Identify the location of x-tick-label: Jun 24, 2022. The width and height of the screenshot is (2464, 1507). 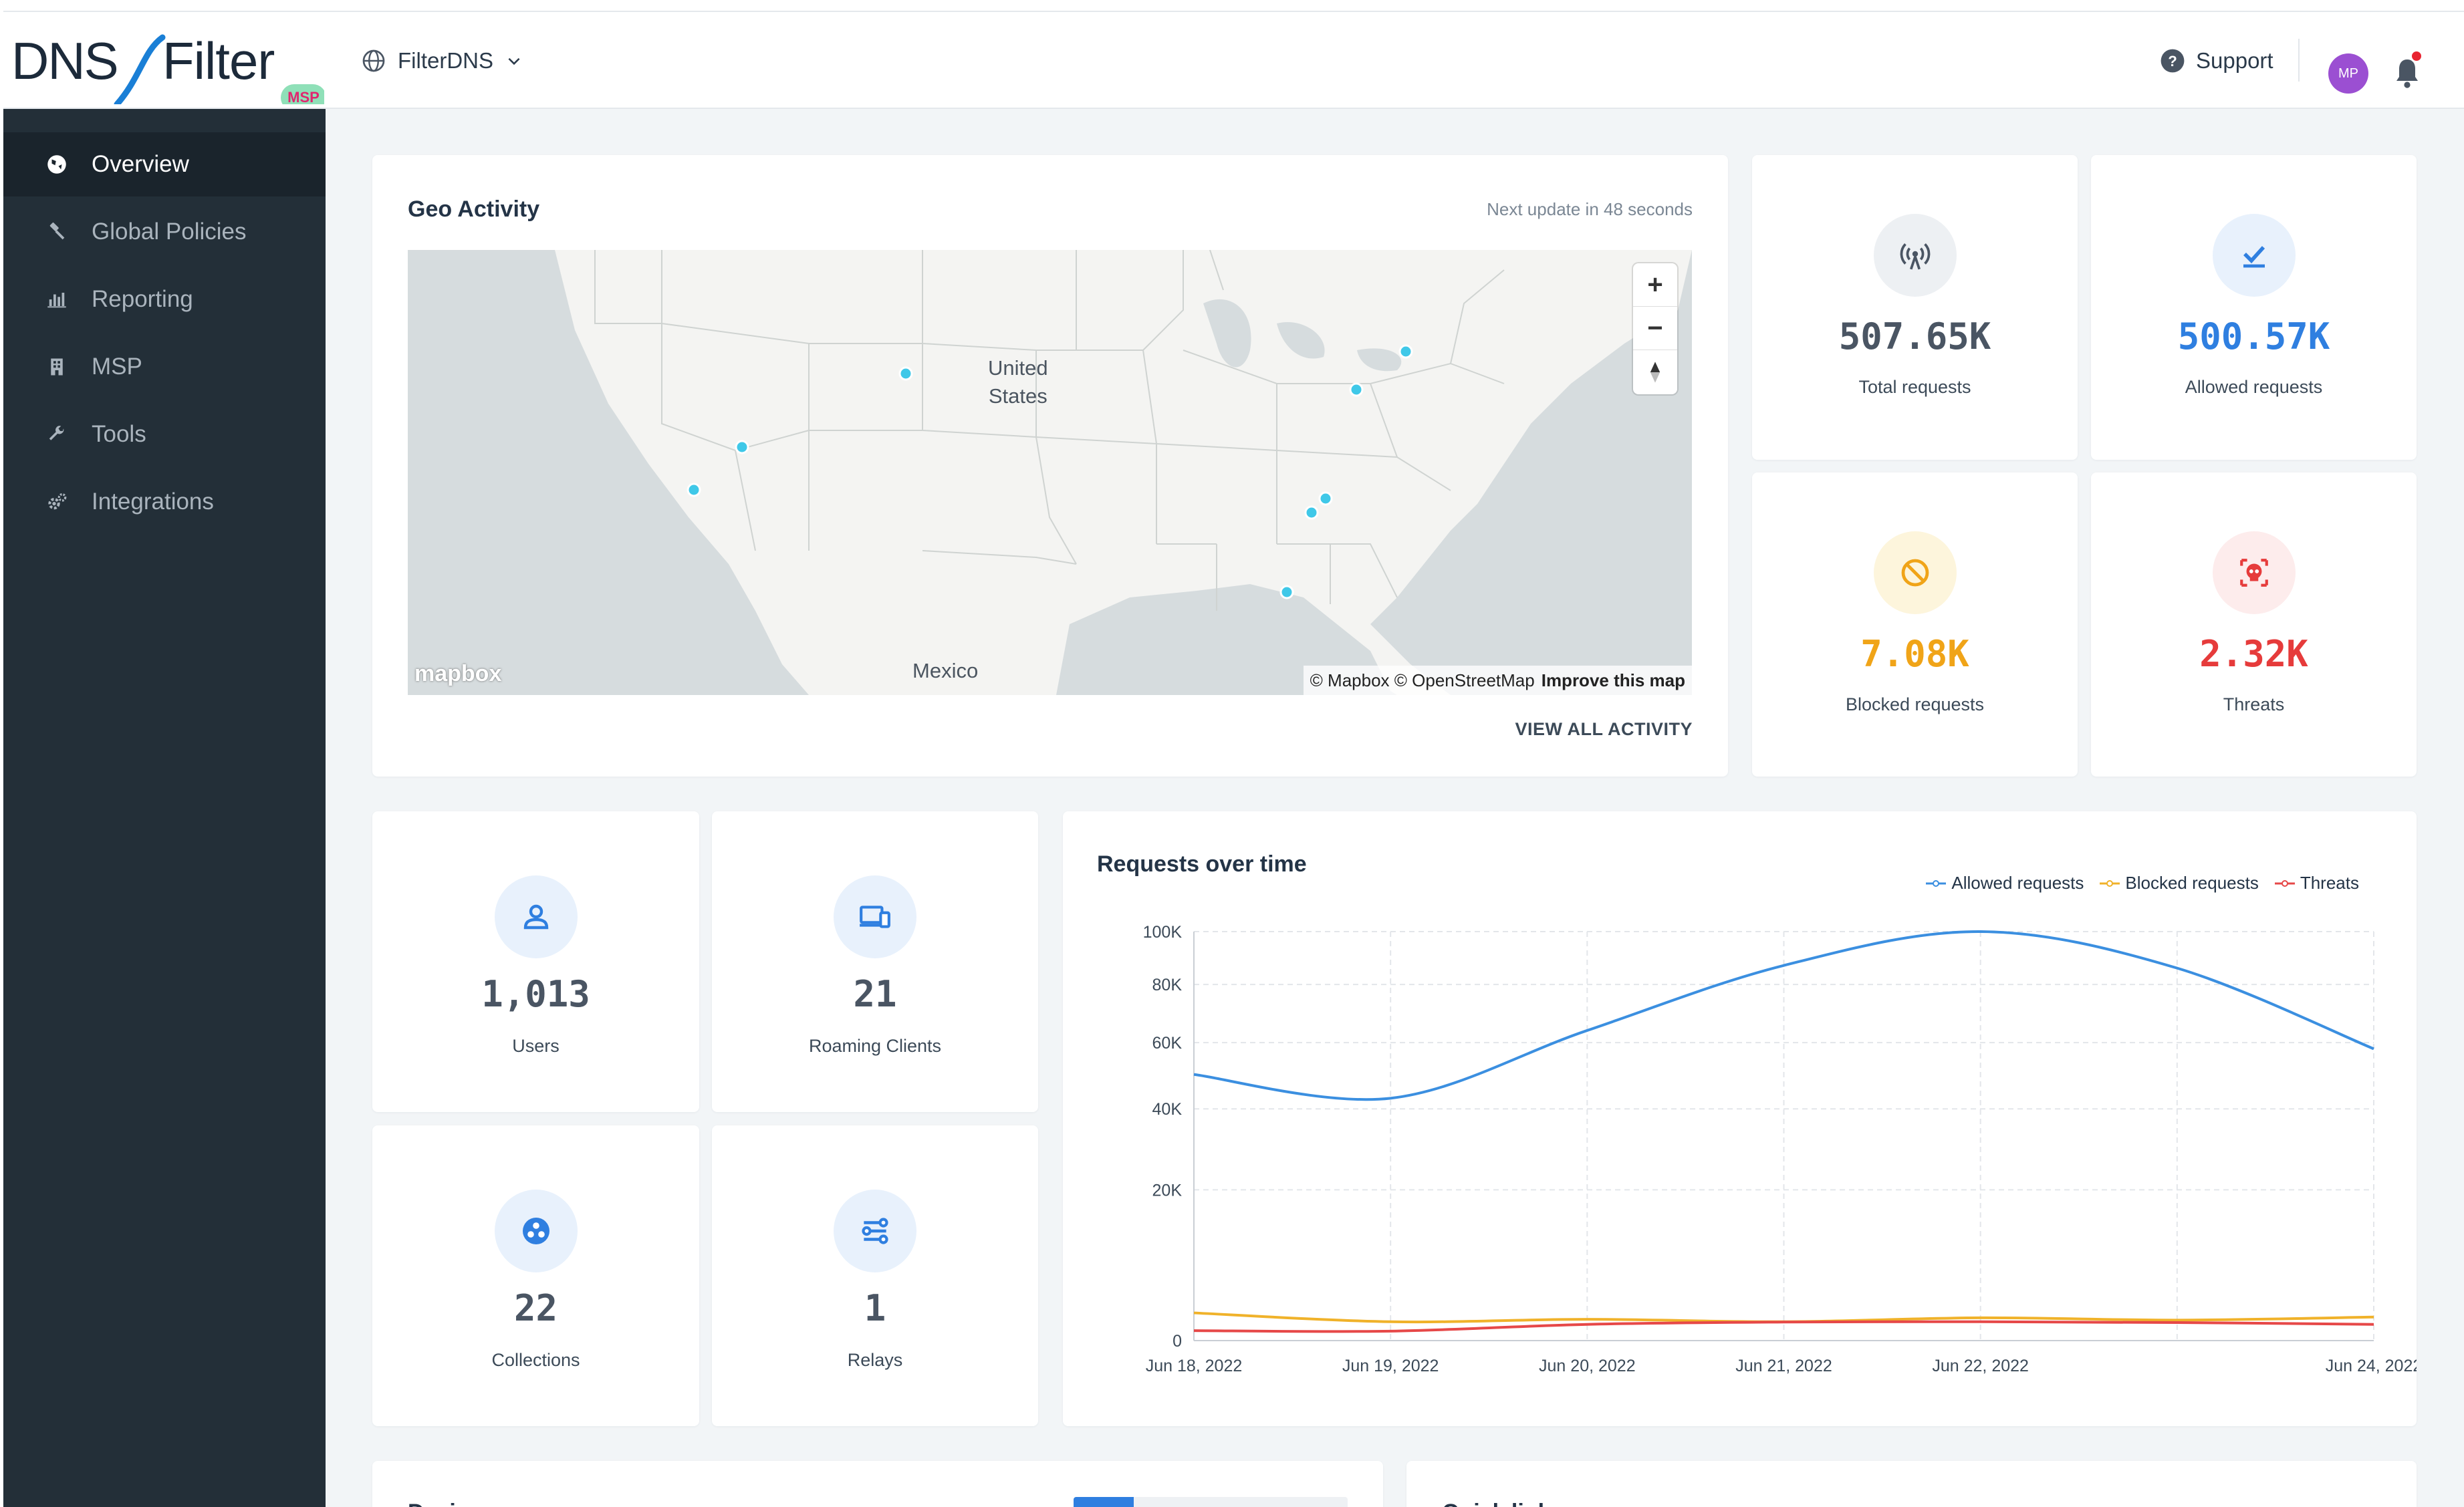
(2371, 1366).